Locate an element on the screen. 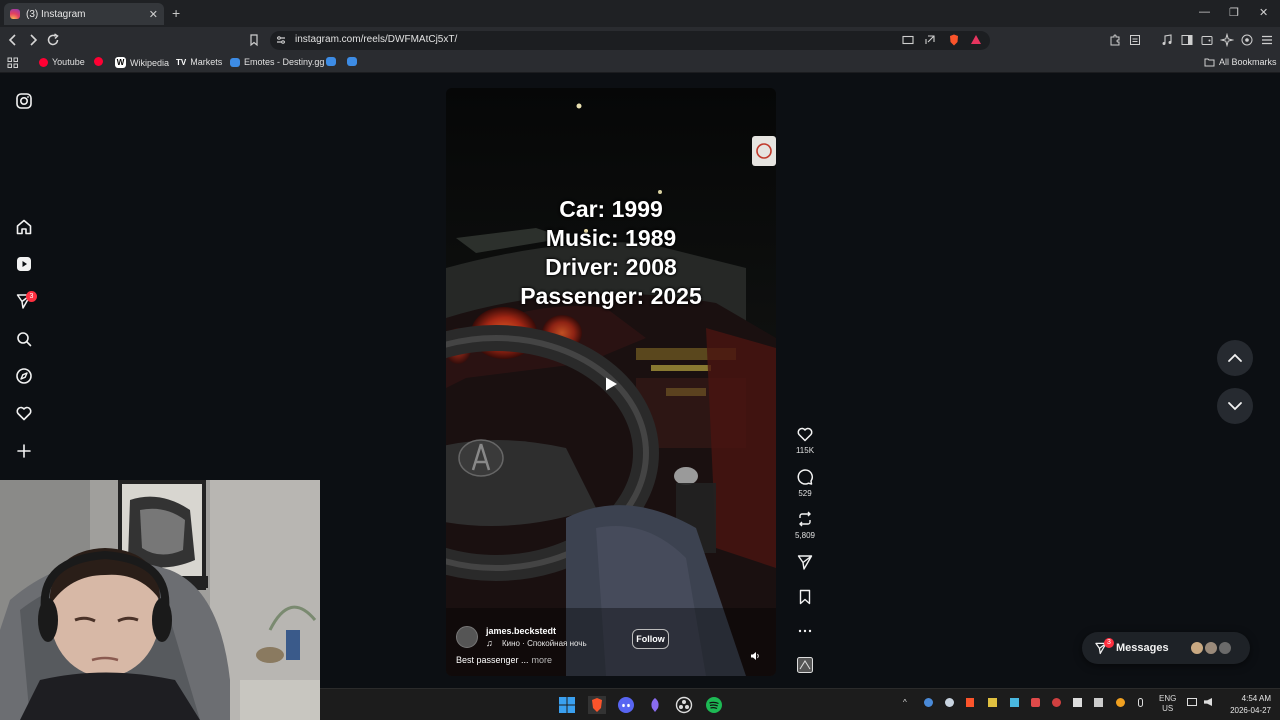 The width and height of the screenshot is (1280, 720). volume-icon is located at coordinates (755, 656).